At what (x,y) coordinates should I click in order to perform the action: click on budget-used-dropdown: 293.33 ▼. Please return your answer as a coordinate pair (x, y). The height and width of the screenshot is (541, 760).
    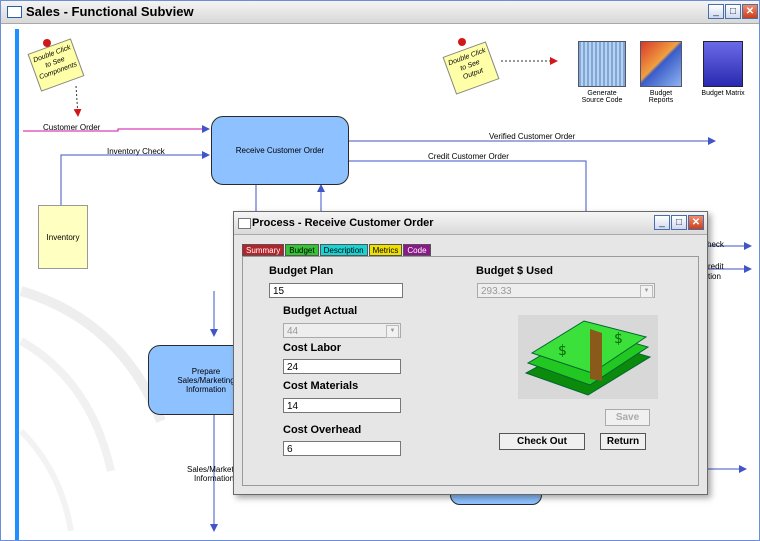
    Looking at the image, I should click on (566, 290).